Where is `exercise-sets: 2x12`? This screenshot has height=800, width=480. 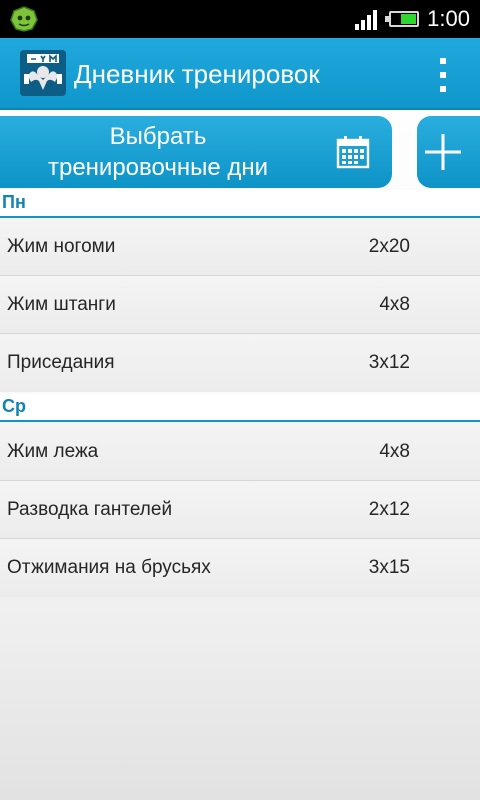 exercise-sets: 2x12 is located at coordinates (389, 509).